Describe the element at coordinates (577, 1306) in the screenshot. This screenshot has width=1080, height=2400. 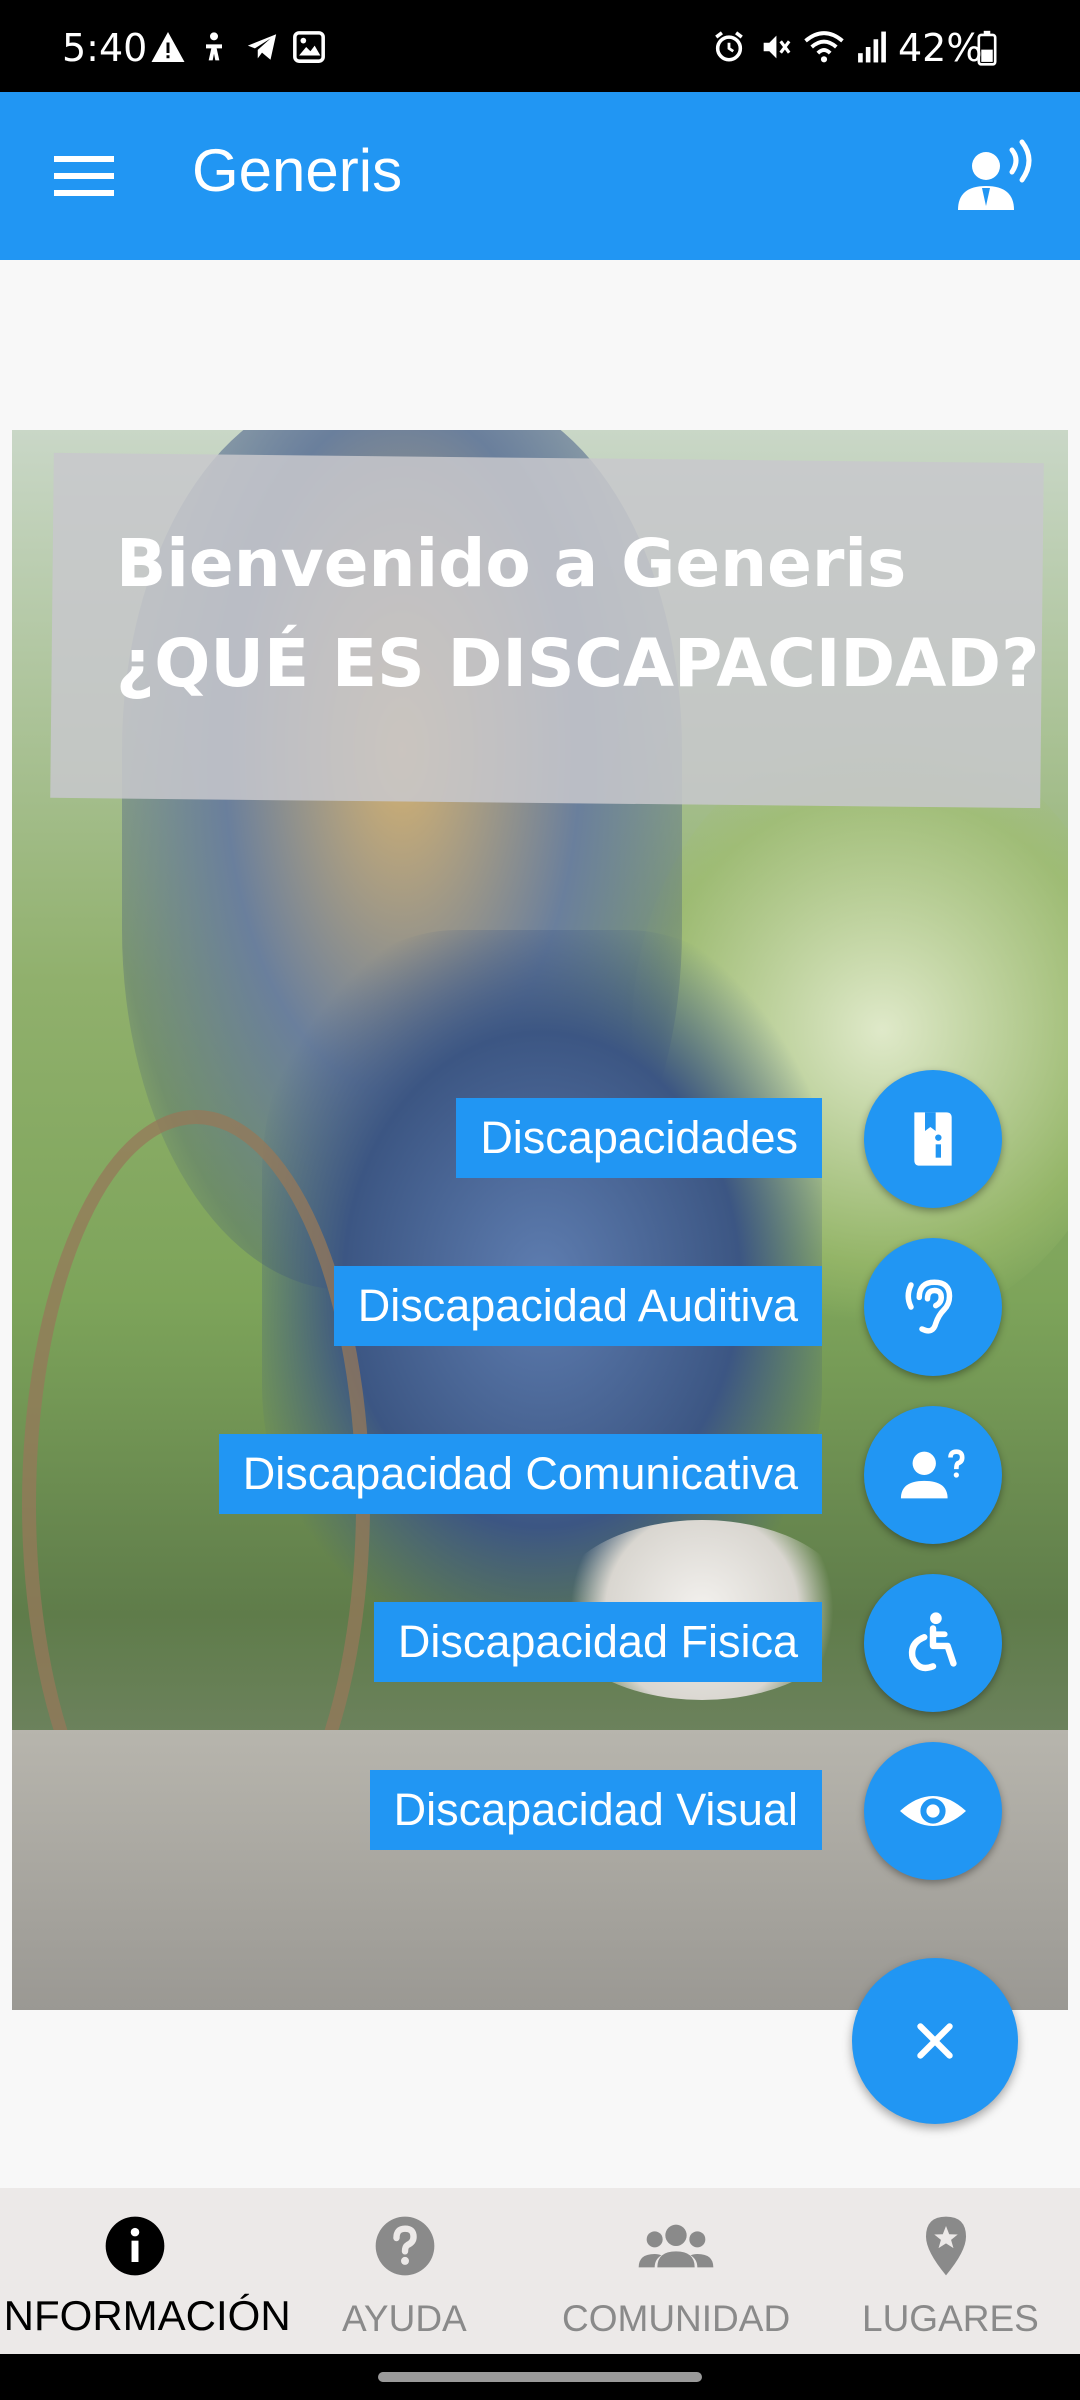
I see `fab-label-auditiva: Discapacidad Auditiva` at that location.